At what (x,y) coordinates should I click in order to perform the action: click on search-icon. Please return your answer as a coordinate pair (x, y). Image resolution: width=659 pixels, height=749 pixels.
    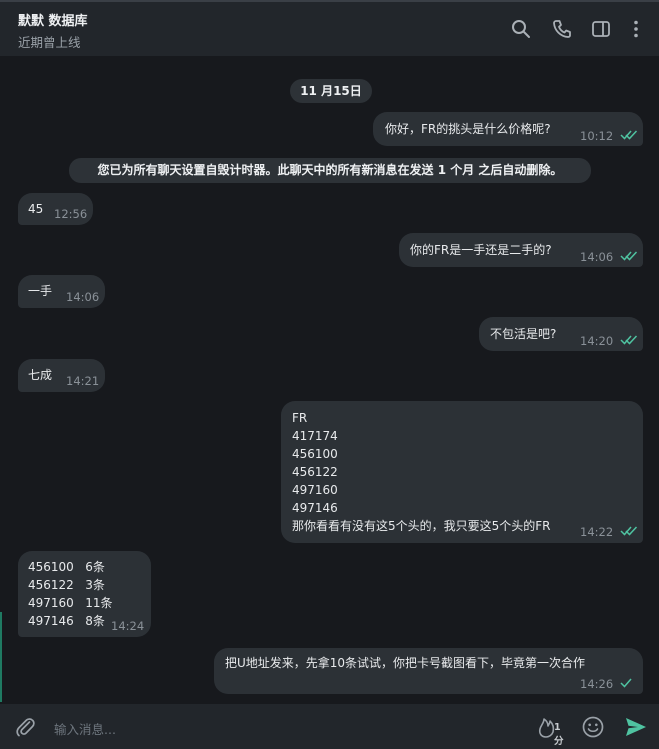
    Looking at the image, I should click on (521, 29).